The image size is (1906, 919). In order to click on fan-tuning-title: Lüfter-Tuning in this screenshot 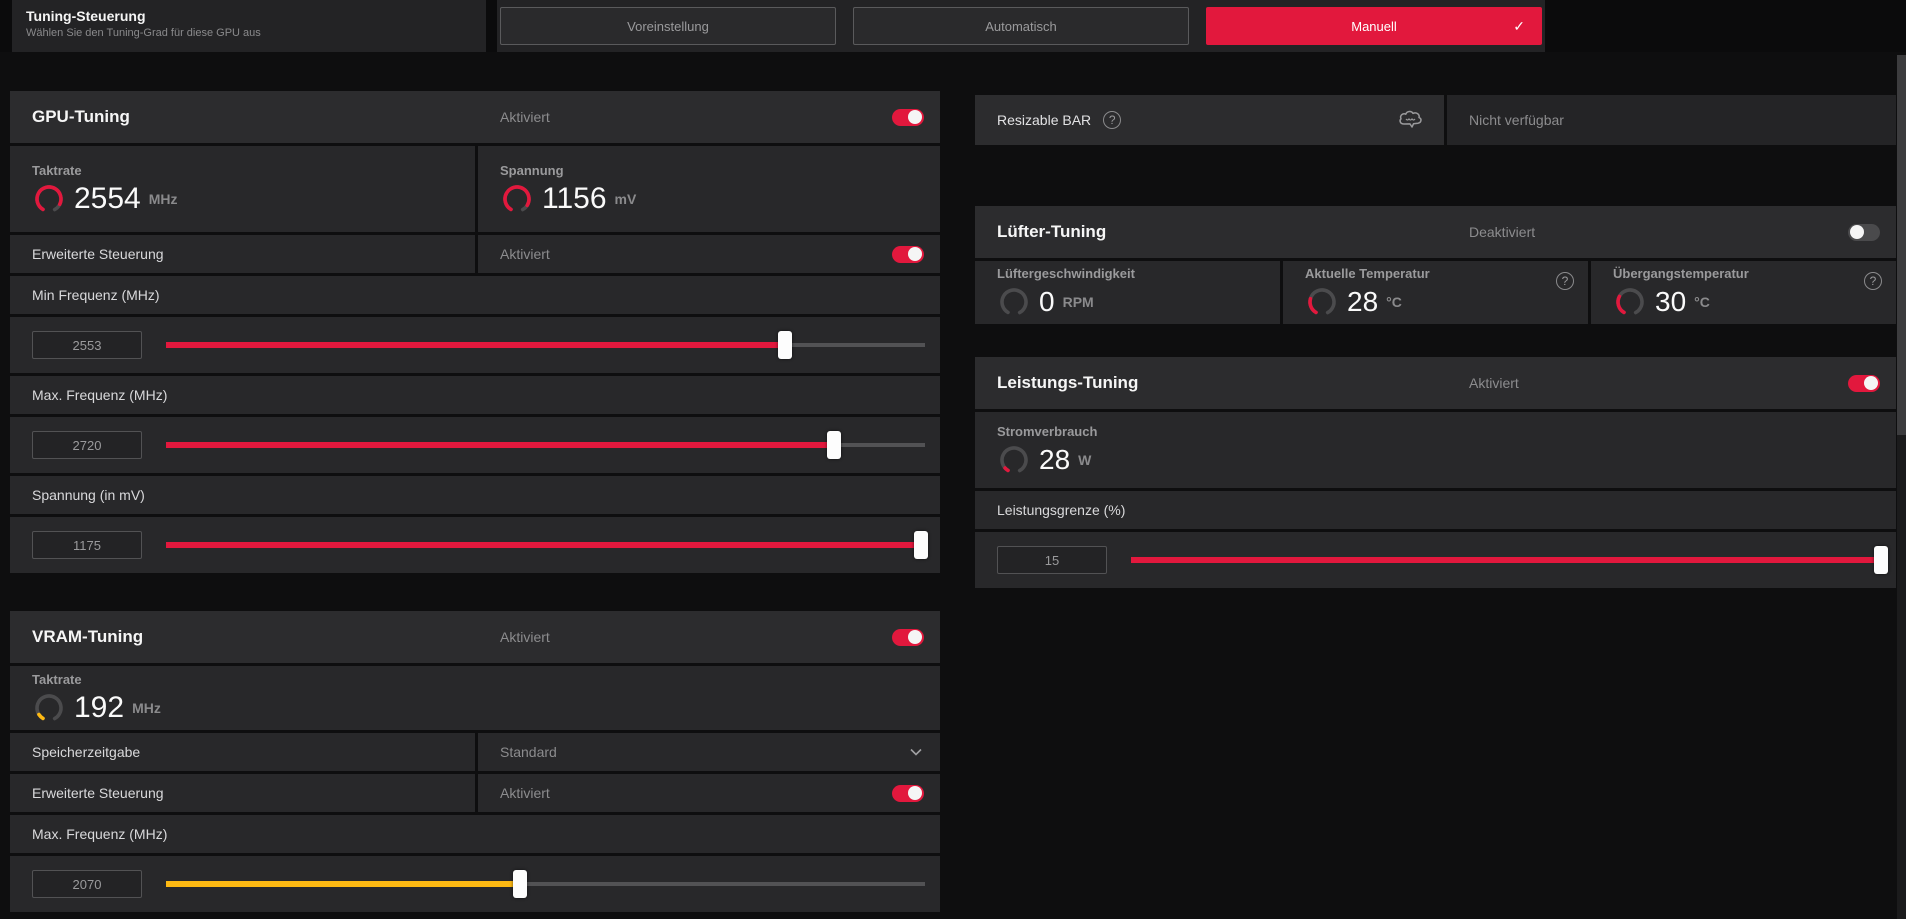, I will do `click(1052, 231)`.